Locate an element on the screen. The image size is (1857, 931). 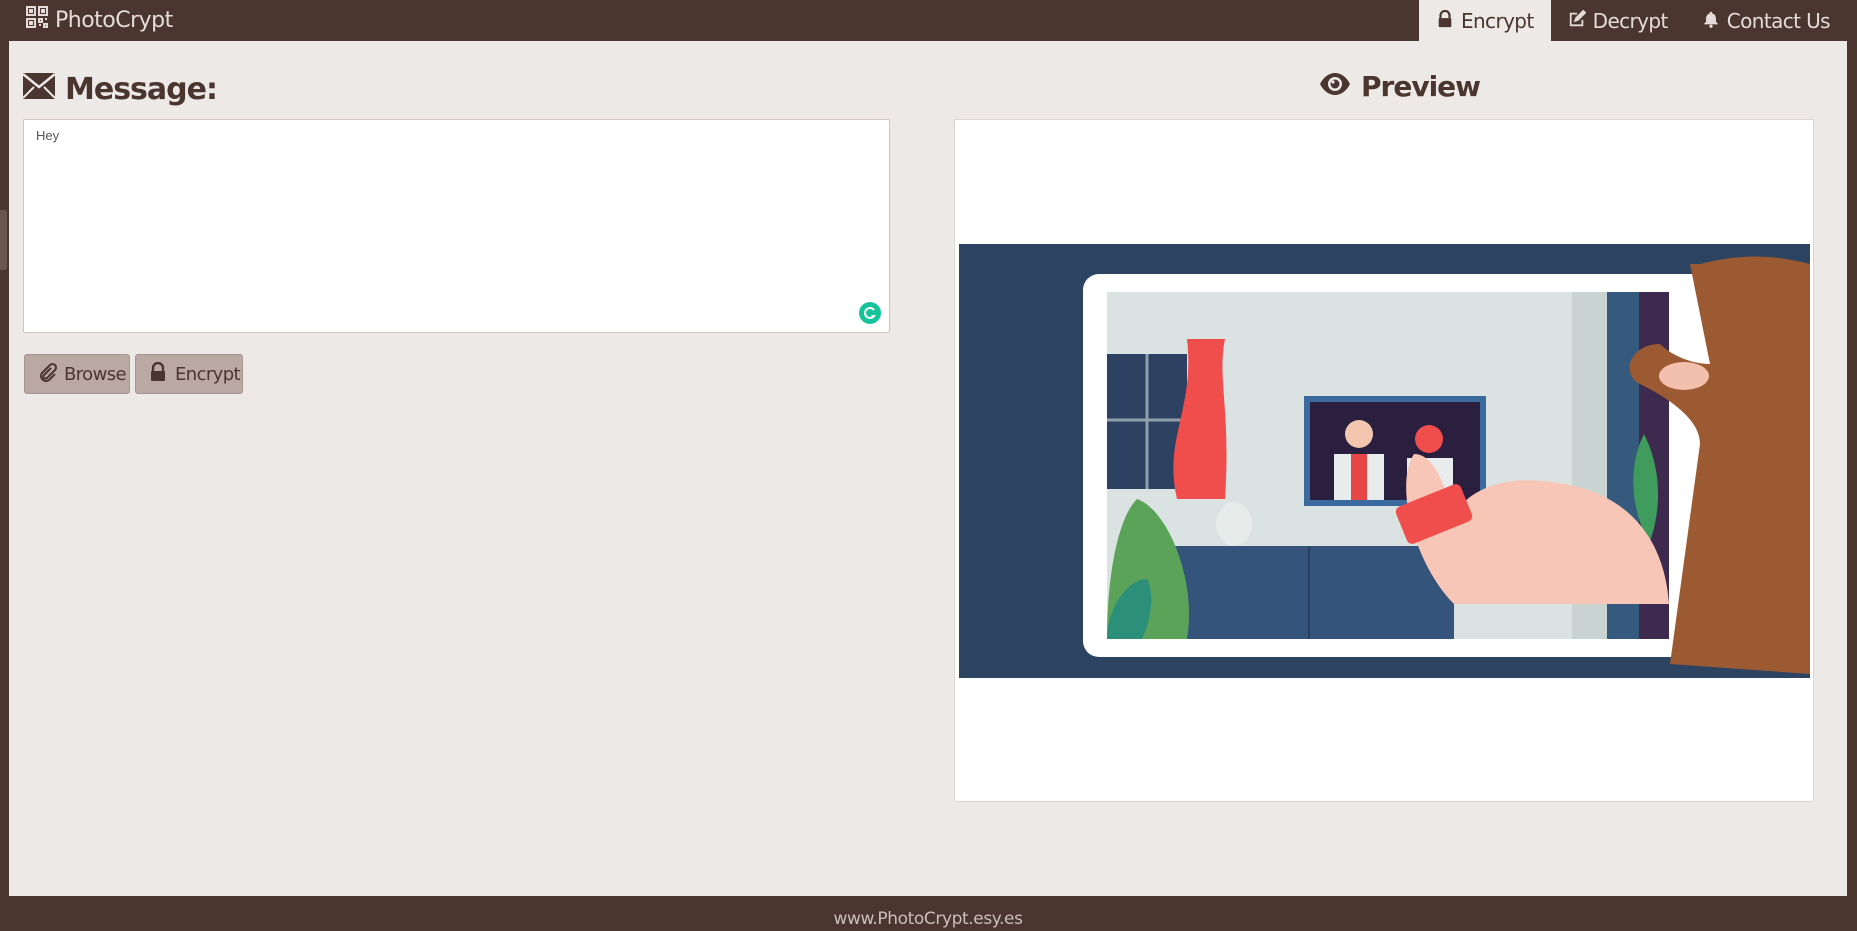
navbar: PhotoCrypt Encrypt Decrypt Contact Us is located at coordinates (928, 20).